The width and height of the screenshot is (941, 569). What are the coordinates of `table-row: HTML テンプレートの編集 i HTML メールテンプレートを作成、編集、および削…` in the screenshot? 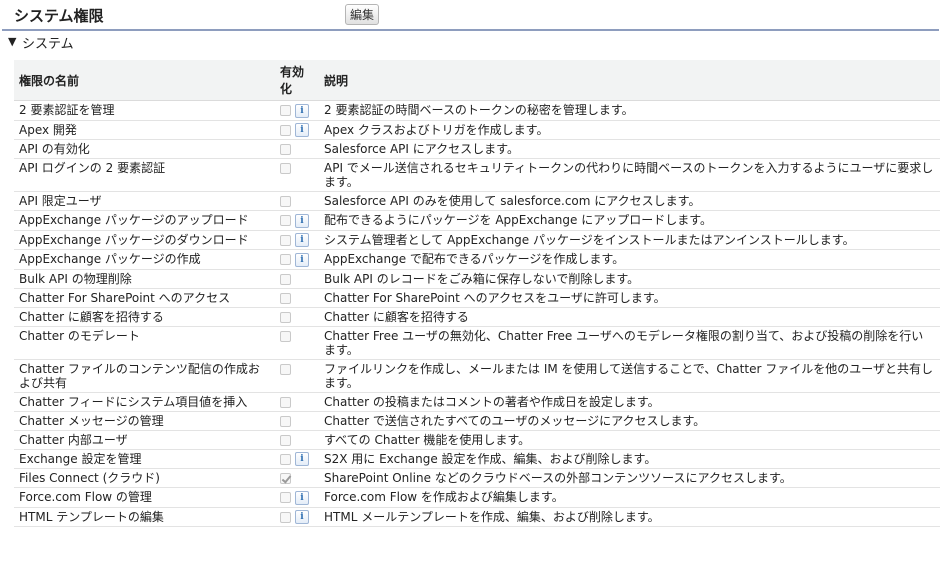 It's located at (477, 517).